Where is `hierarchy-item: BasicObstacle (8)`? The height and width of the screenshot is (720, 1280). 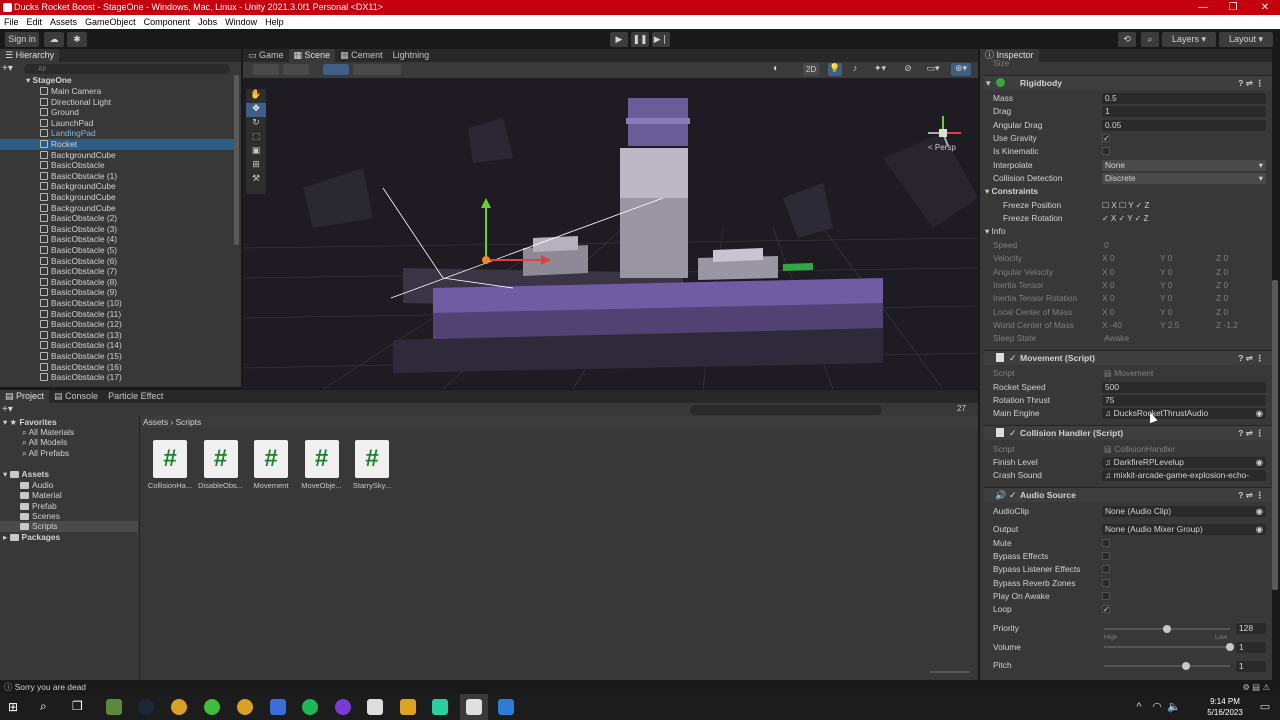
hierarchy-item: BasicObstacle (8) is located at coordinates (117, 282).